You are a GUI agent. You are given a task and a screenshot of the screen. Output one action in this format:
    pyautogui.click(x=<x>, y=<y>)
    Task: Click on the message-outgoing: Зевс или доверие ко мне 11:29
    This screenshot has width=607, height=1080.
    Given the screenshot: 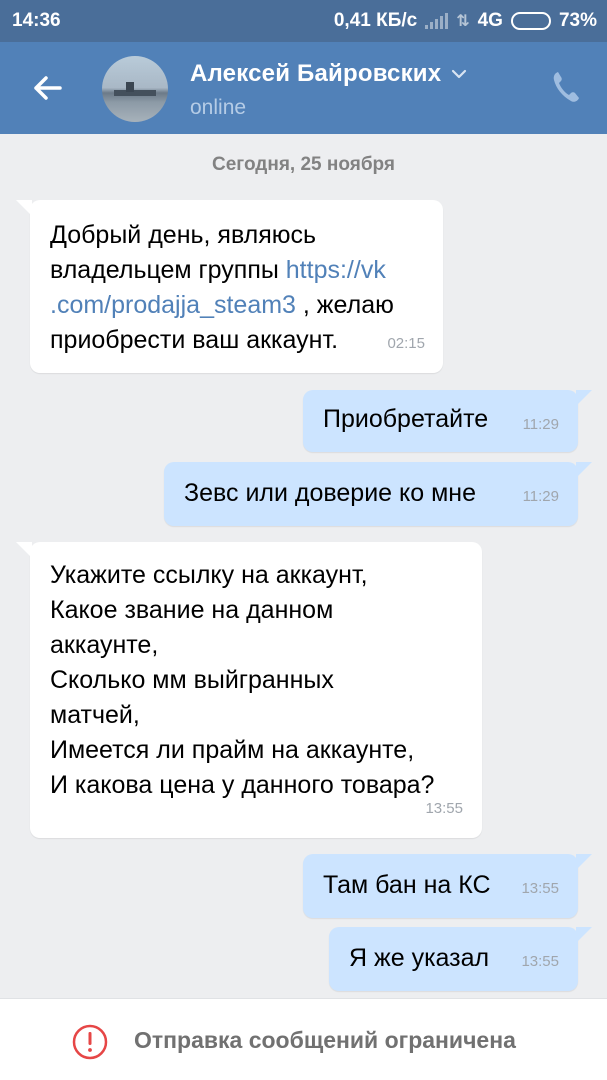 What is the action you would take?
    pyautogui.click(x=378, y=494)
    